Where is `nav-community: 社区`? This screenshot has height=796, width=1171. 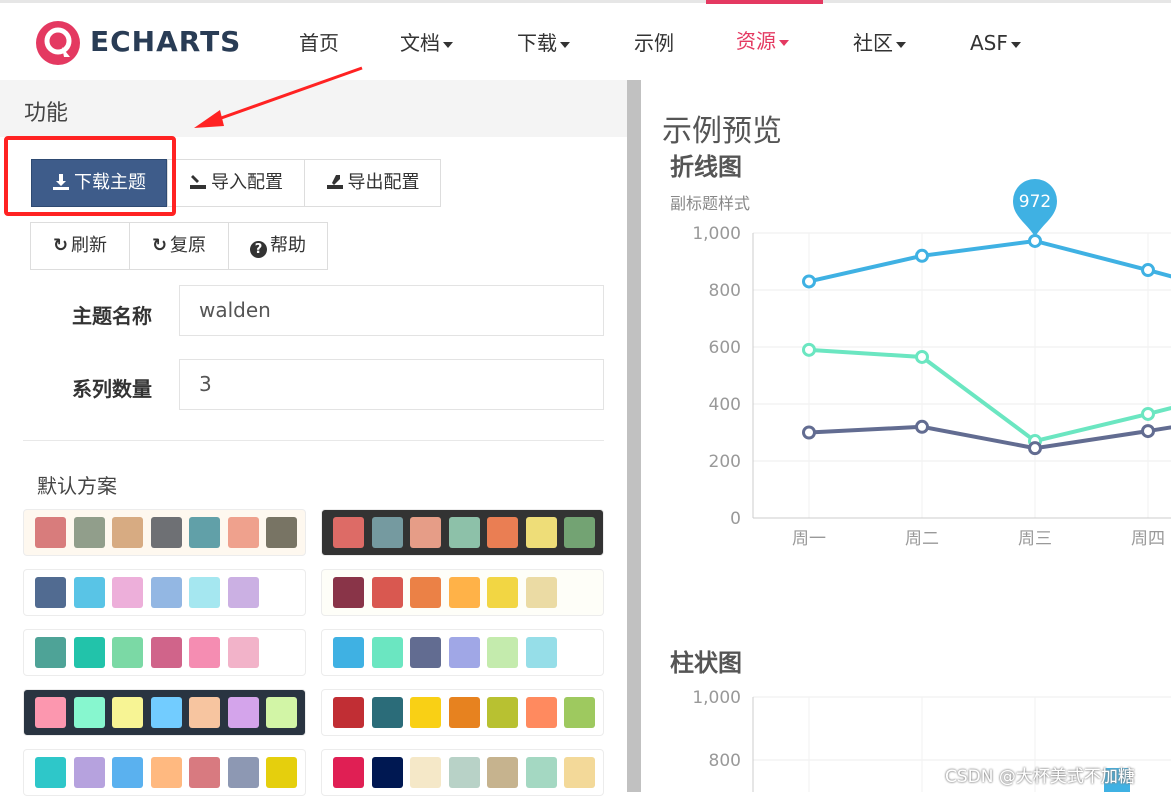 nav-community: 社区 is located at coordinates (879, 41).